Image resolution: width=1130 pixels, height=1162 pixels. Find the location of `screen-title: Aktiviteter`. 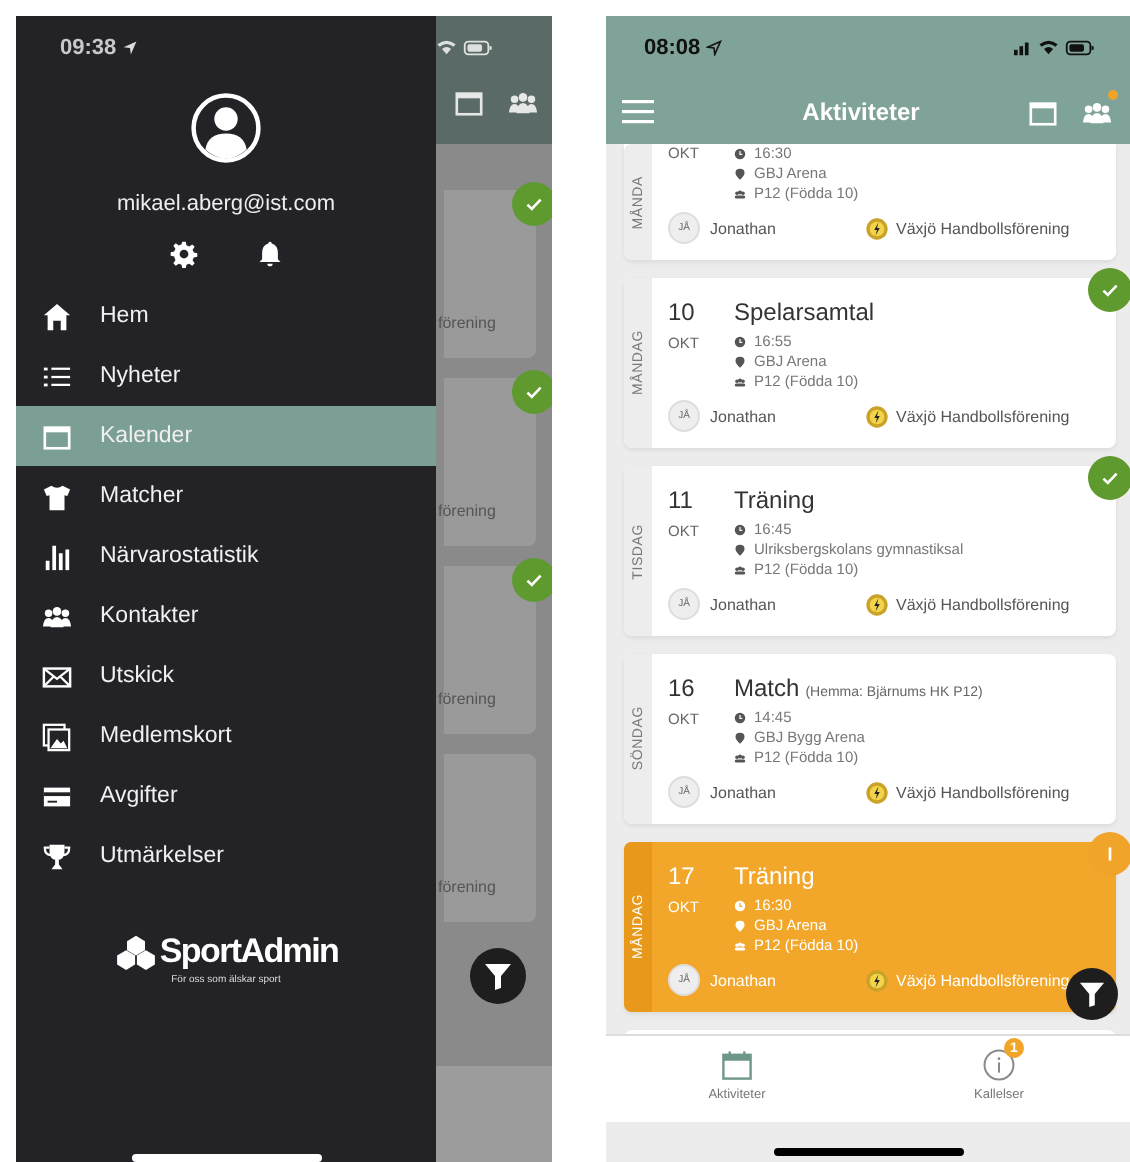

screen-title: Aktiviteter is located at coordinates (861, 112).